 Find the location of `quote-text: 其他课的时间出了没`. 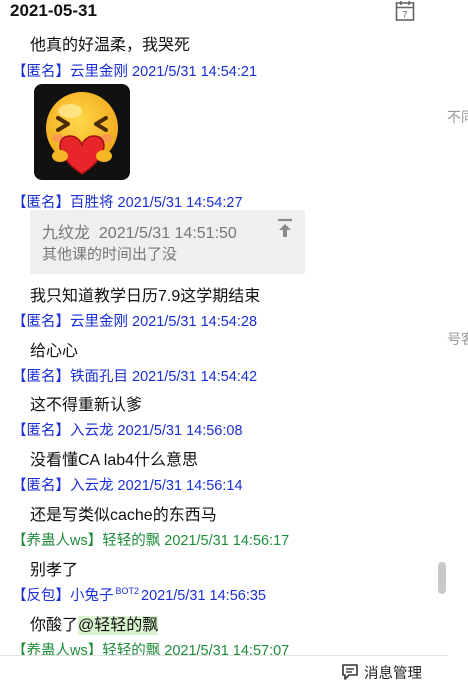

quote-text: 其他课的时间出了没 is located at coordinates (110, 254).